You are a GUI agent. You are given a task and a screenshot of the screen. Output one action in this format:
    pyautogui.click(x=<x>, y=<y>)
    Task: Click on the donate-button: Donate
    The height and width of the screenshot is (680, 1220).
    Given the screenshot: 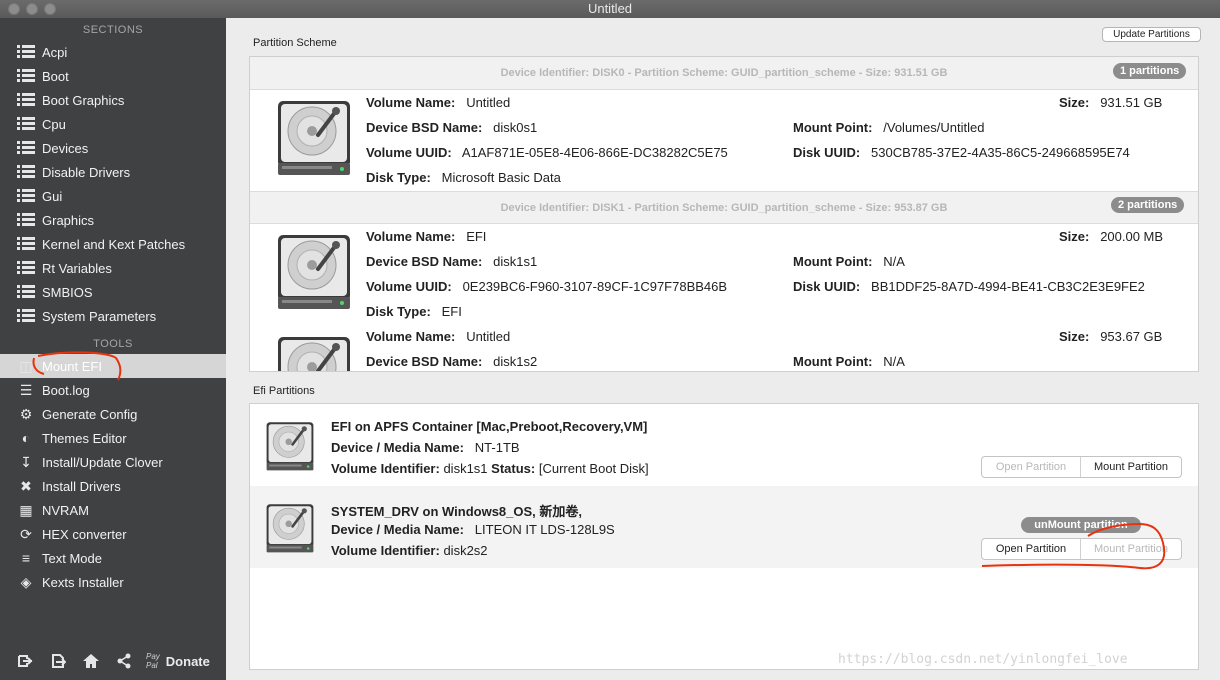 What is the action you would take?
    pyautogui.click(x=188, y=661)
    